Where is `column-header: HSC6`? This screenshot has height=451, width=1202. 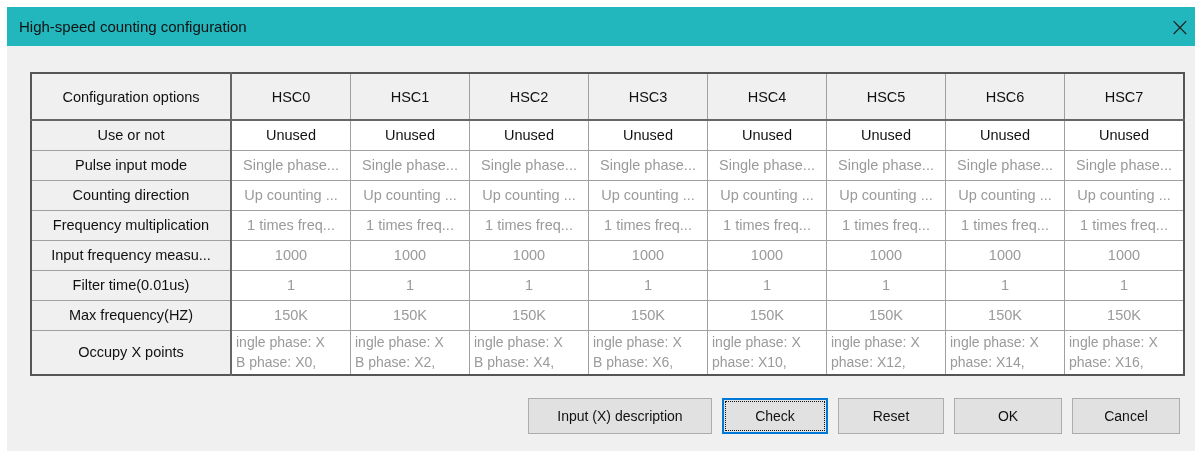 column-header: HSC6 is located at coordinates (1005, 96).